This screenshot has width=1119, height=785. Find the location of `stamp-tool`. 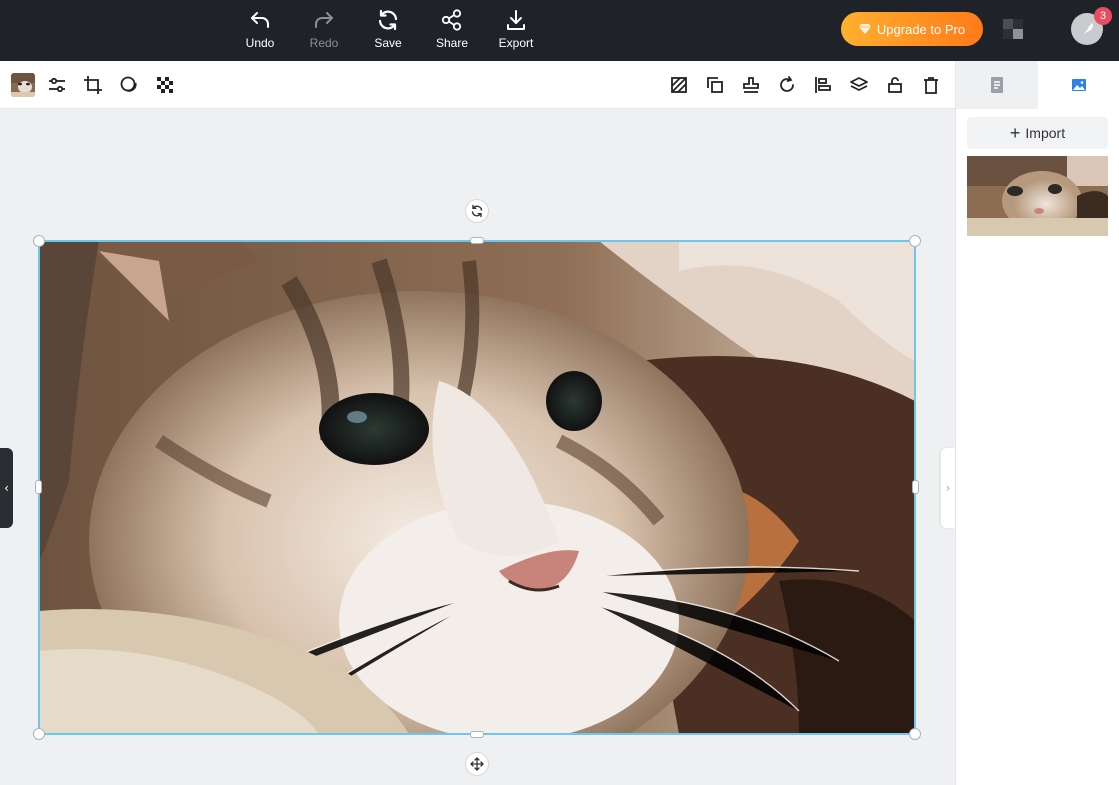

stamp-tool is located at coordinates (751, 85).